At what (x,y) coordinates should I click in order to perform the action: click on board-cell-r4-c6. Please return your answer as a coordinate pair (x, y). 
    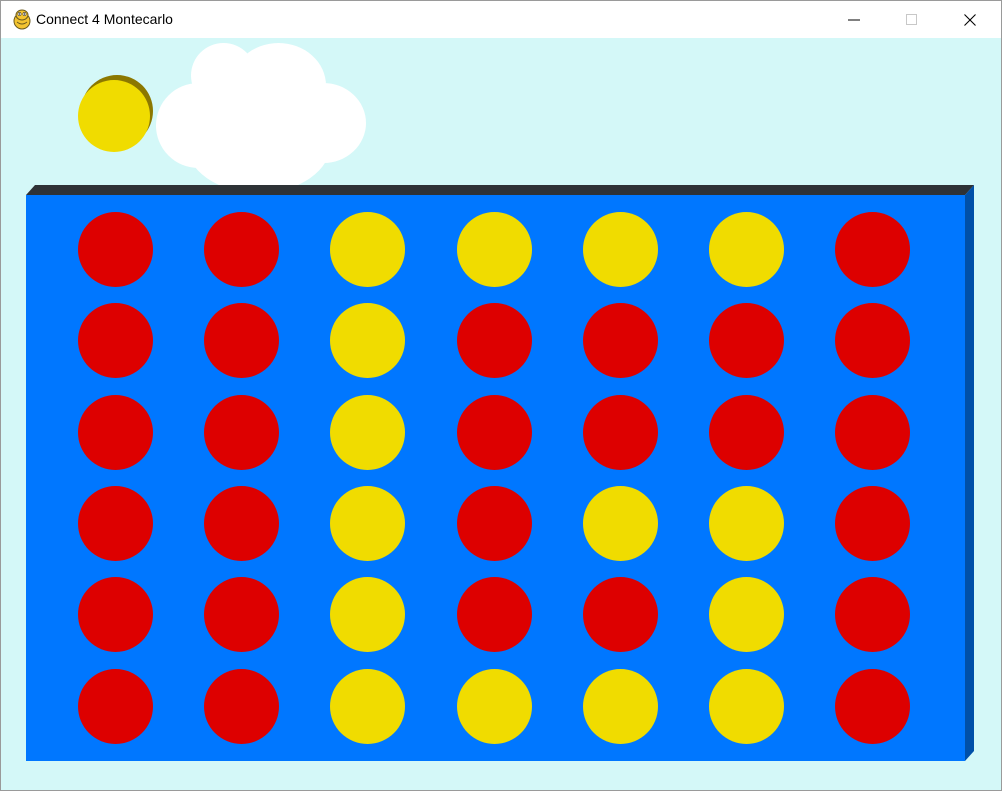
    Looking at the image, I should click on (746, 523).